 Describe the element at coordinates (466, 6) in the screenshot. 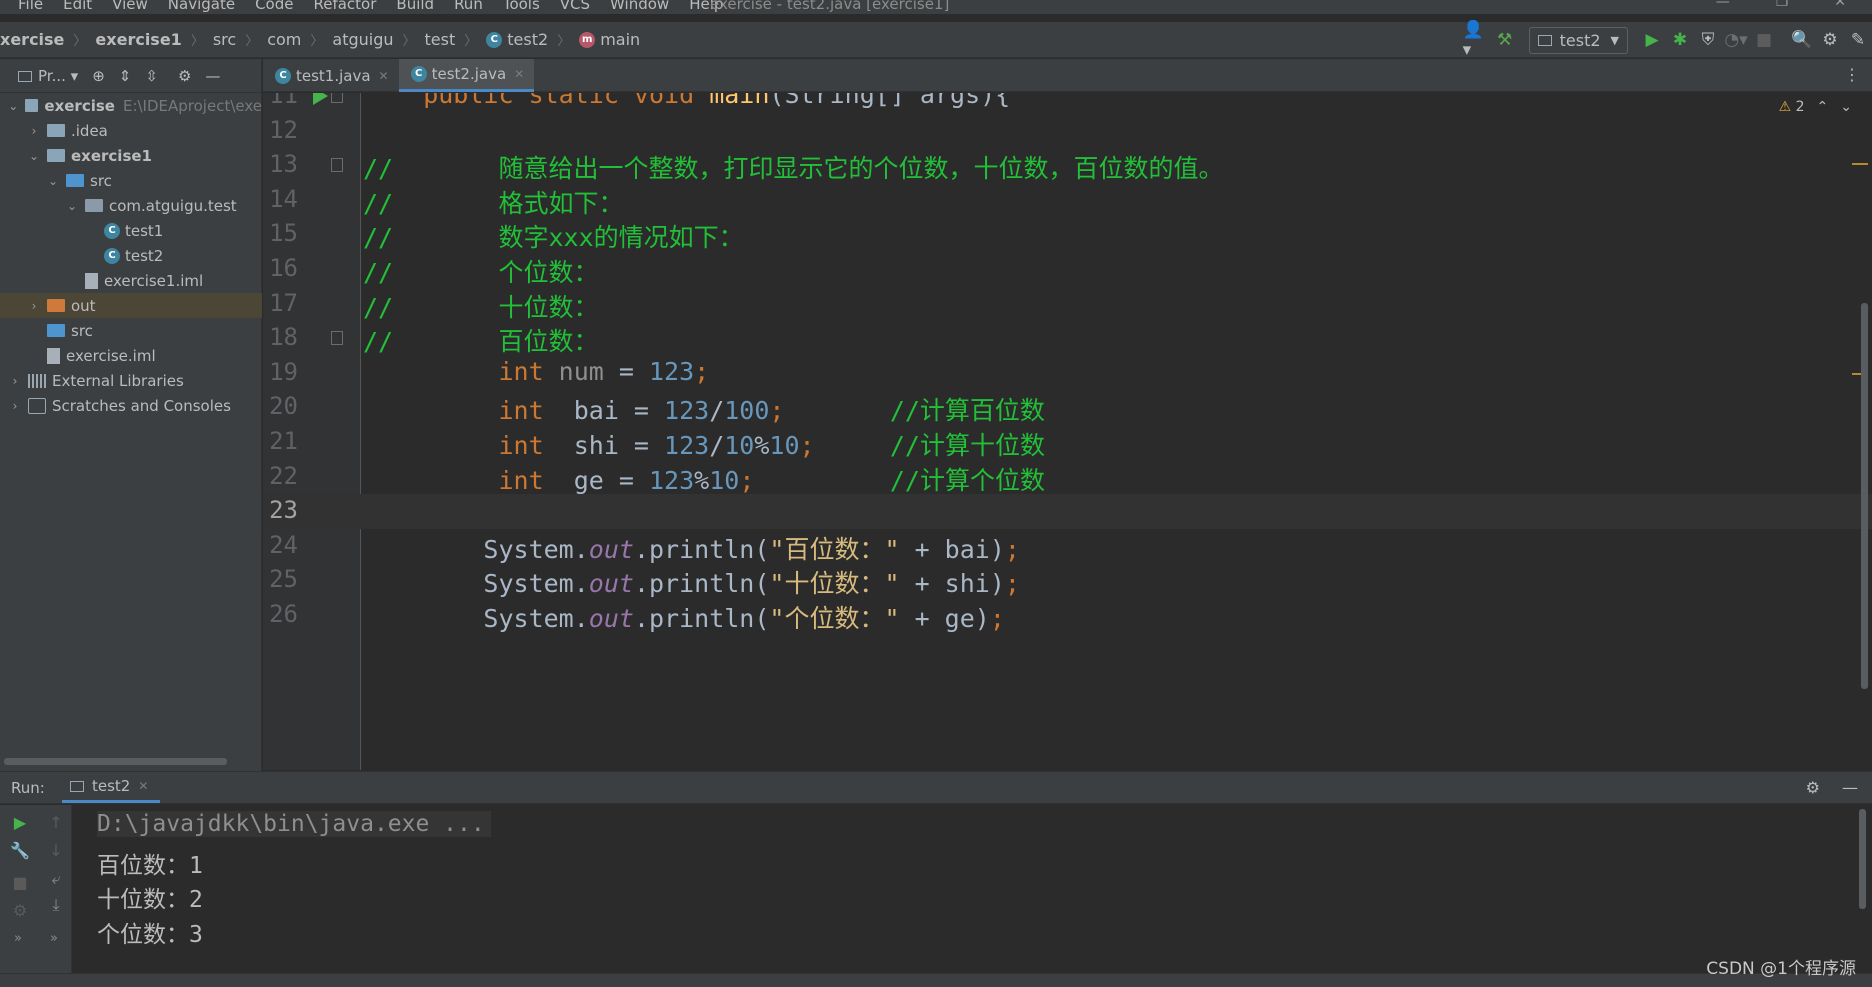

I see `menu-run: Run` at that location.